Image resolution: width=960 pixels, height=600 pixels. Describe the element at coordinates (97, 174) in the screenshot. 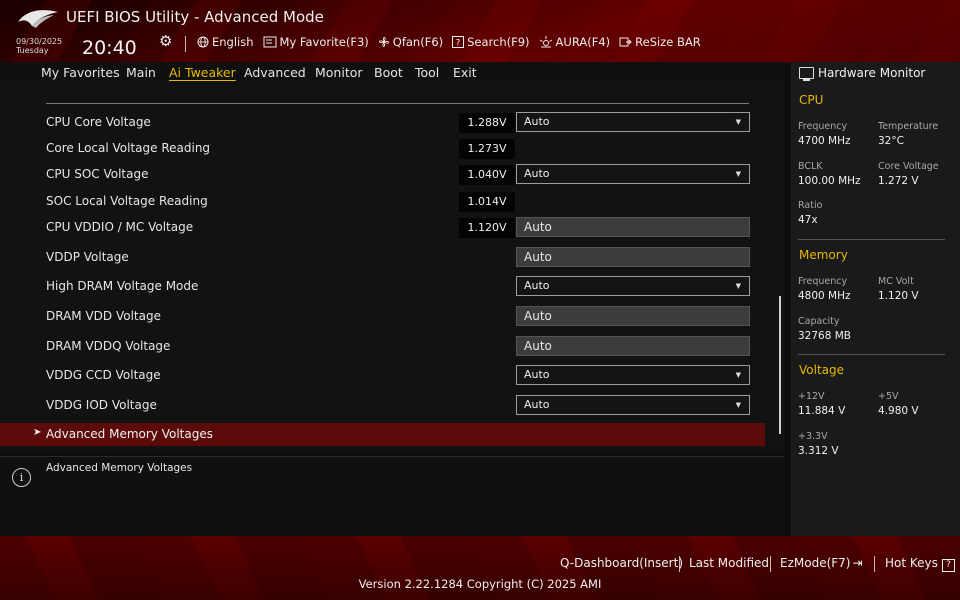

I see `setting-label: CPU SOC Voltage` at that location.